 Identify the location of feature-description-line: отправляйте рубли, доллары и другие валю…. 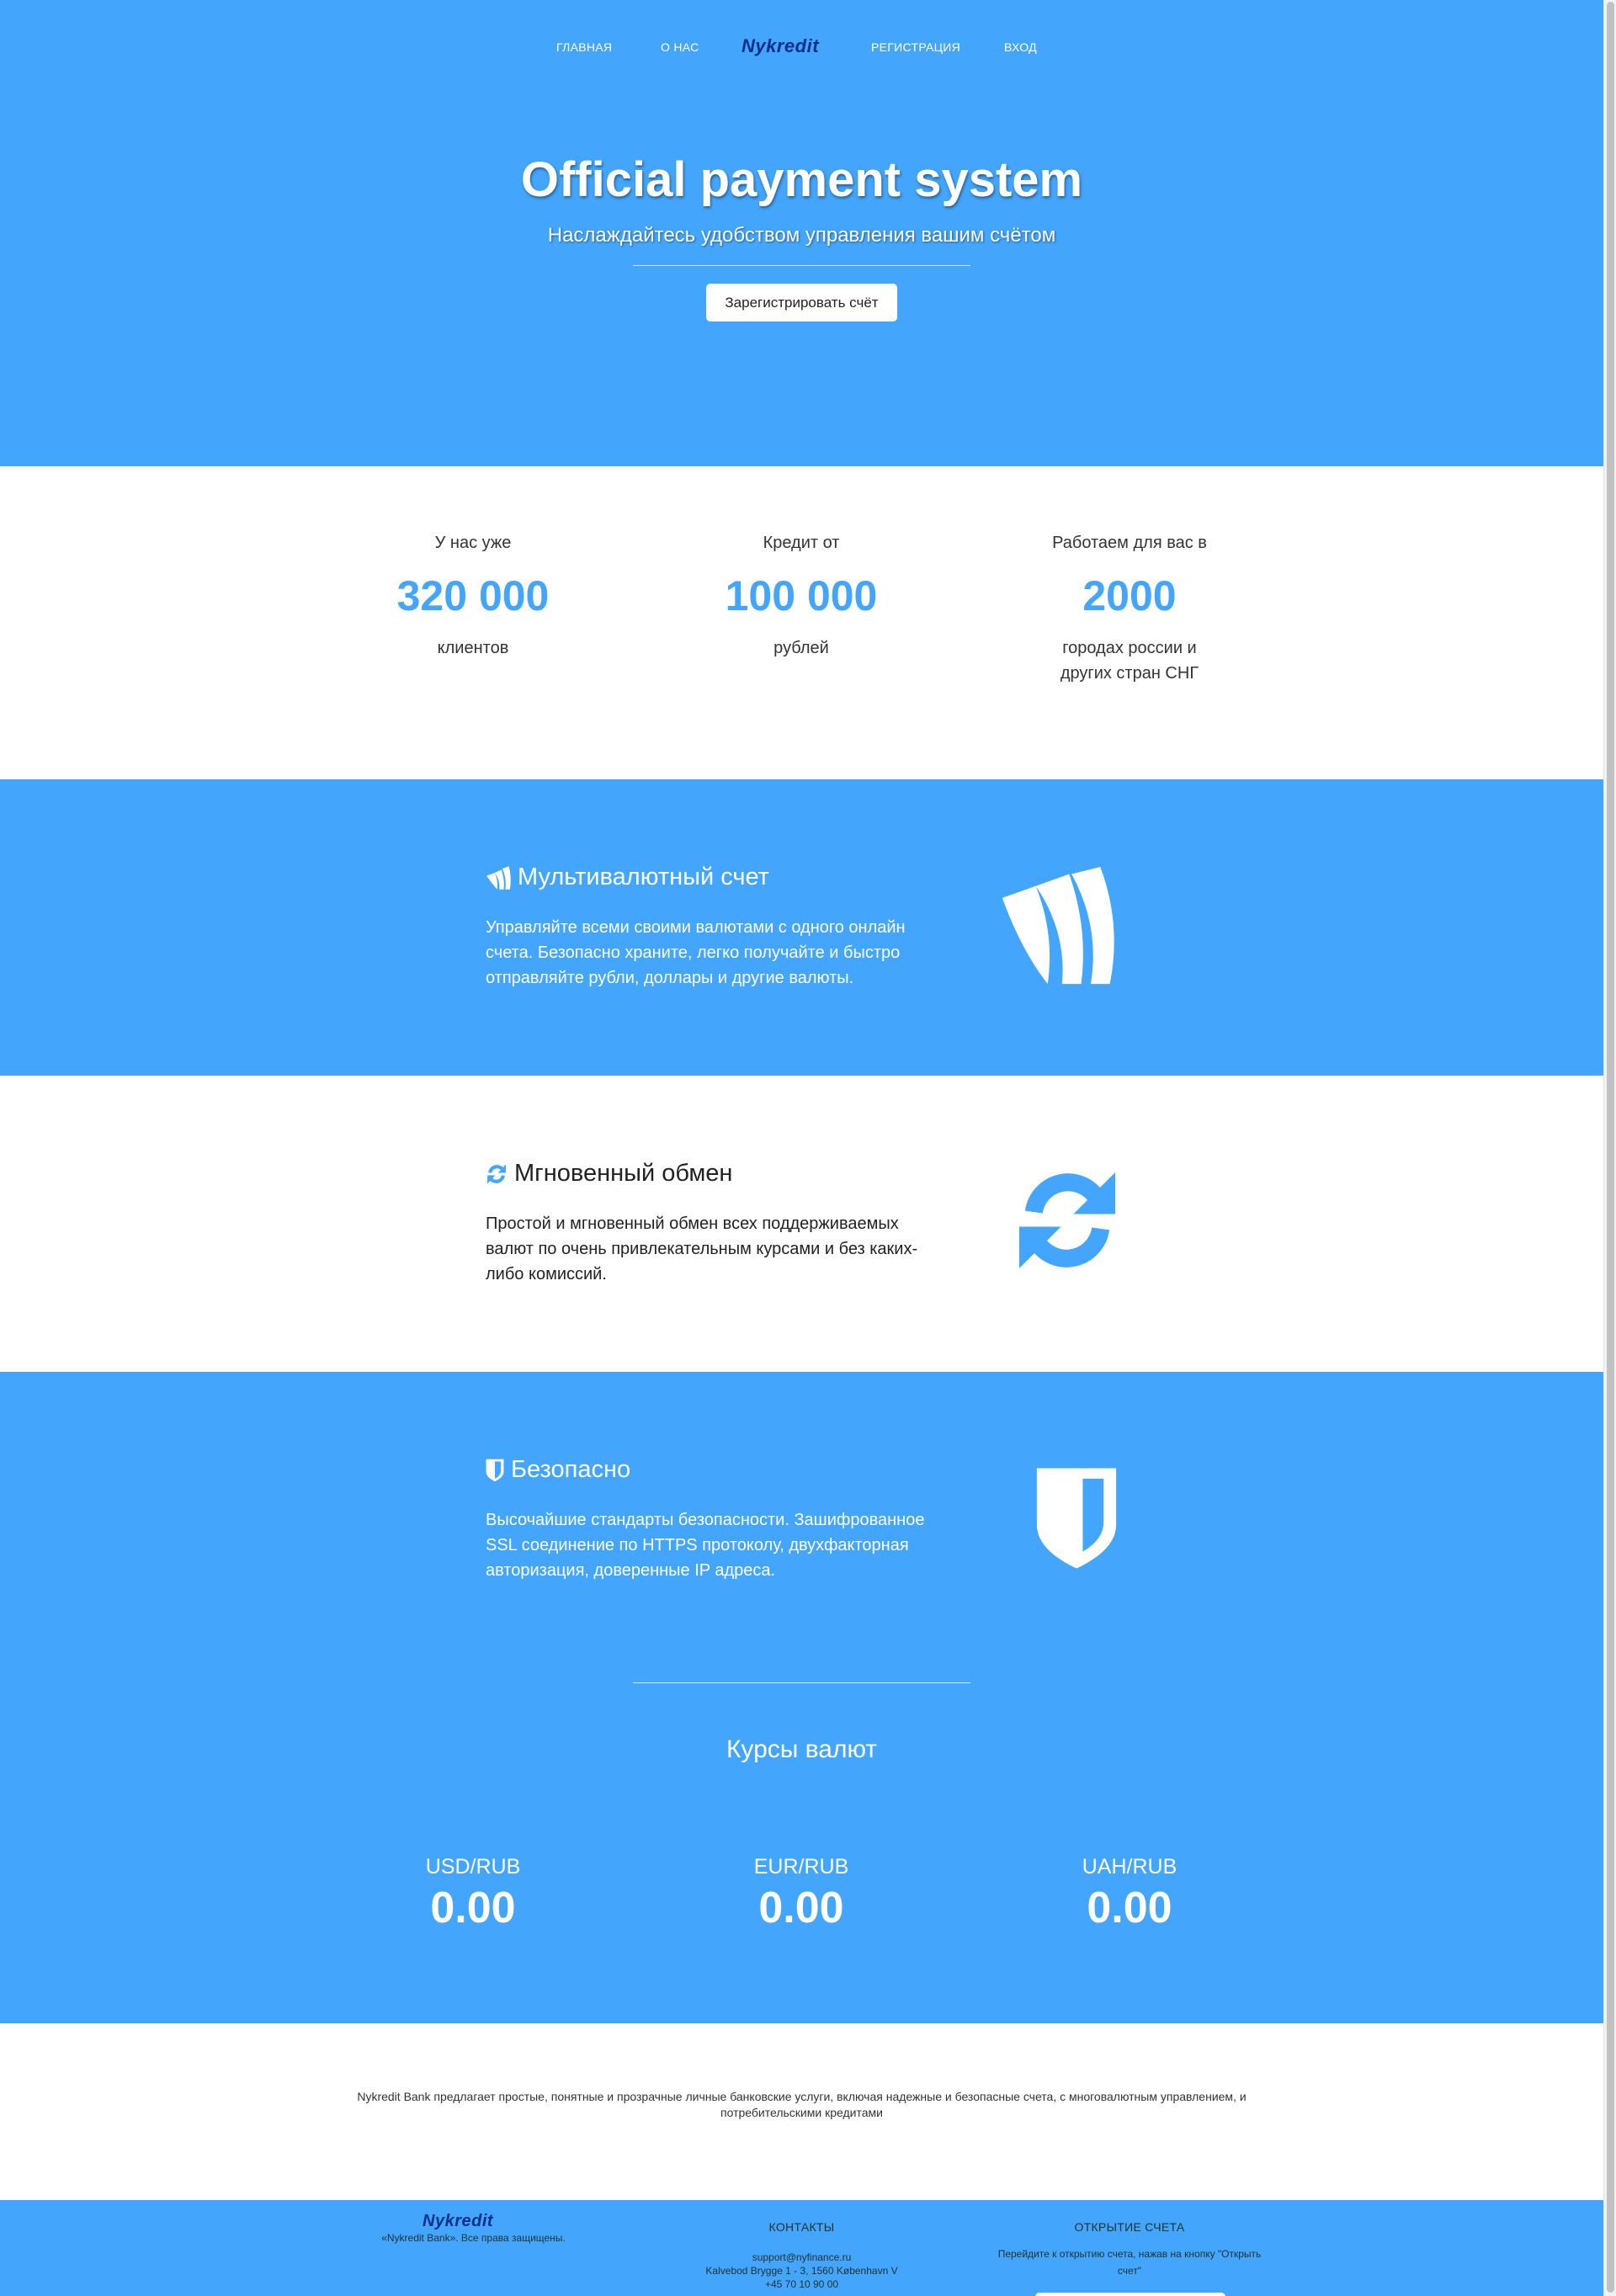
(670, 978).